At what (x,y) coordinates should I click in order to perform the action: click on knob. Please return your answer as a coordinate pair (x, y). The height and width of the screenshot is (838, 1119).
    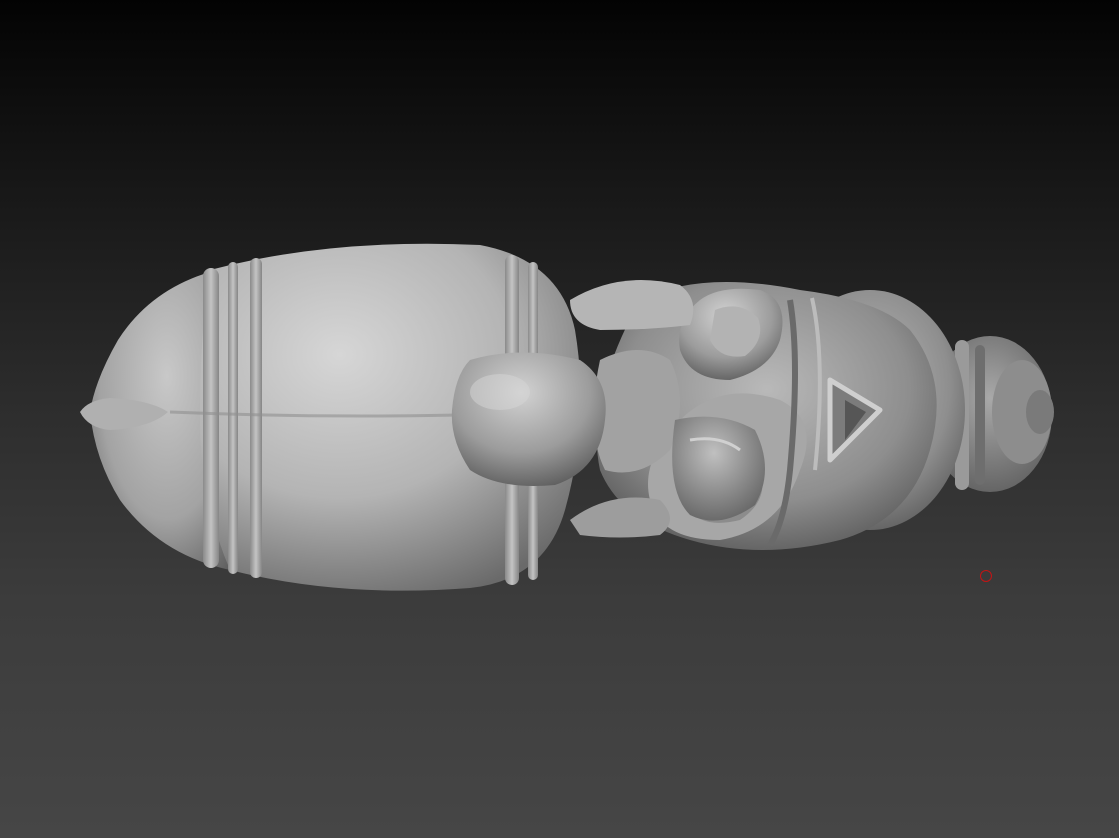
    Looking at the image, I should click on (528, 419).